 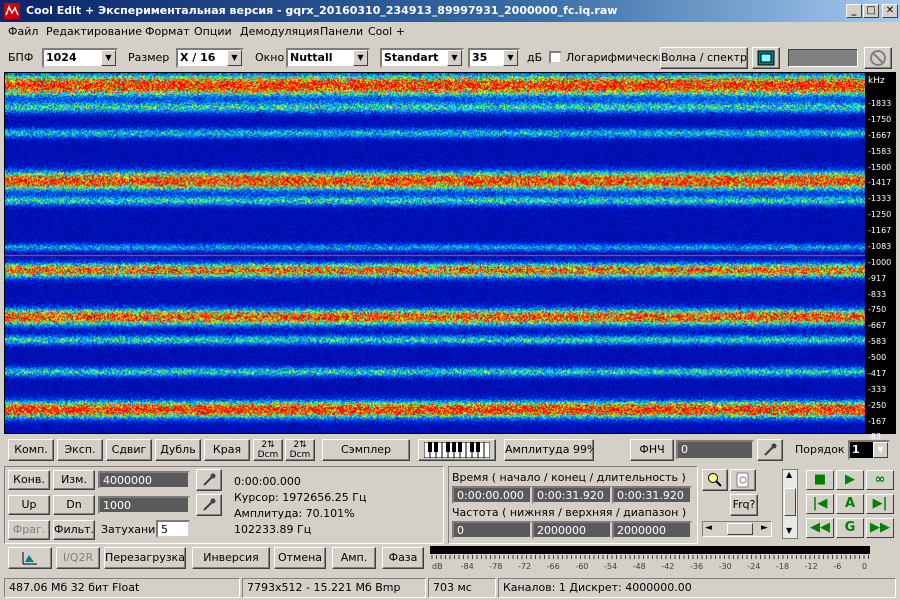 What do you see at coordinates (652, 495) in the screenshot?
I see `time-length-field: 0:00:31.920` at bounding box center [652, 495].